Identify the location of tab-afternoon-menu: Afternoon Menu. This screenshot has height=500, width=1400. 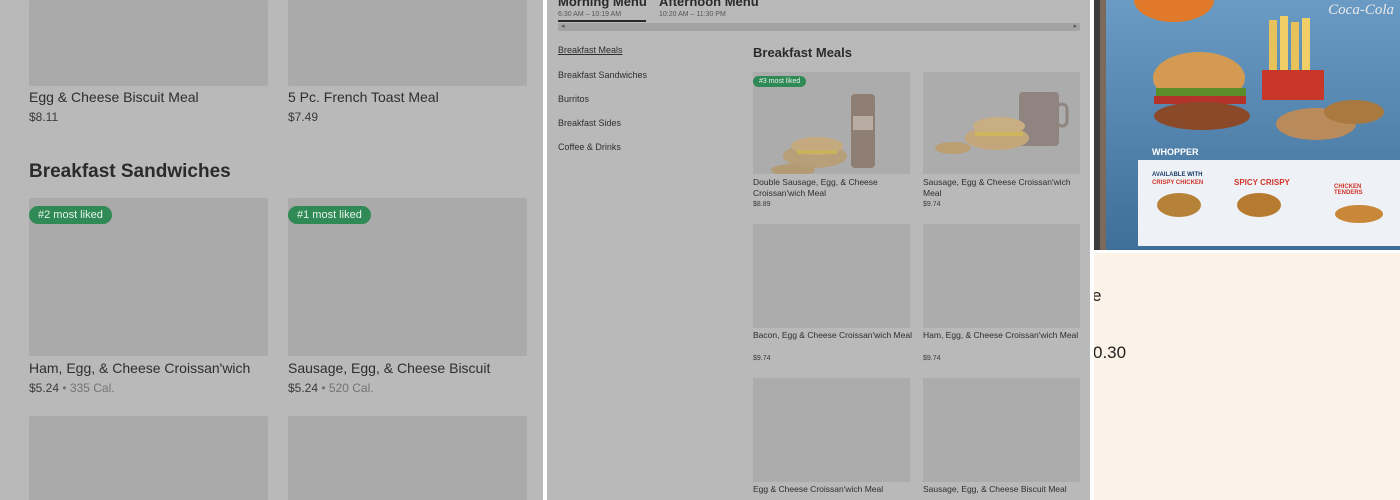
(709, 4).